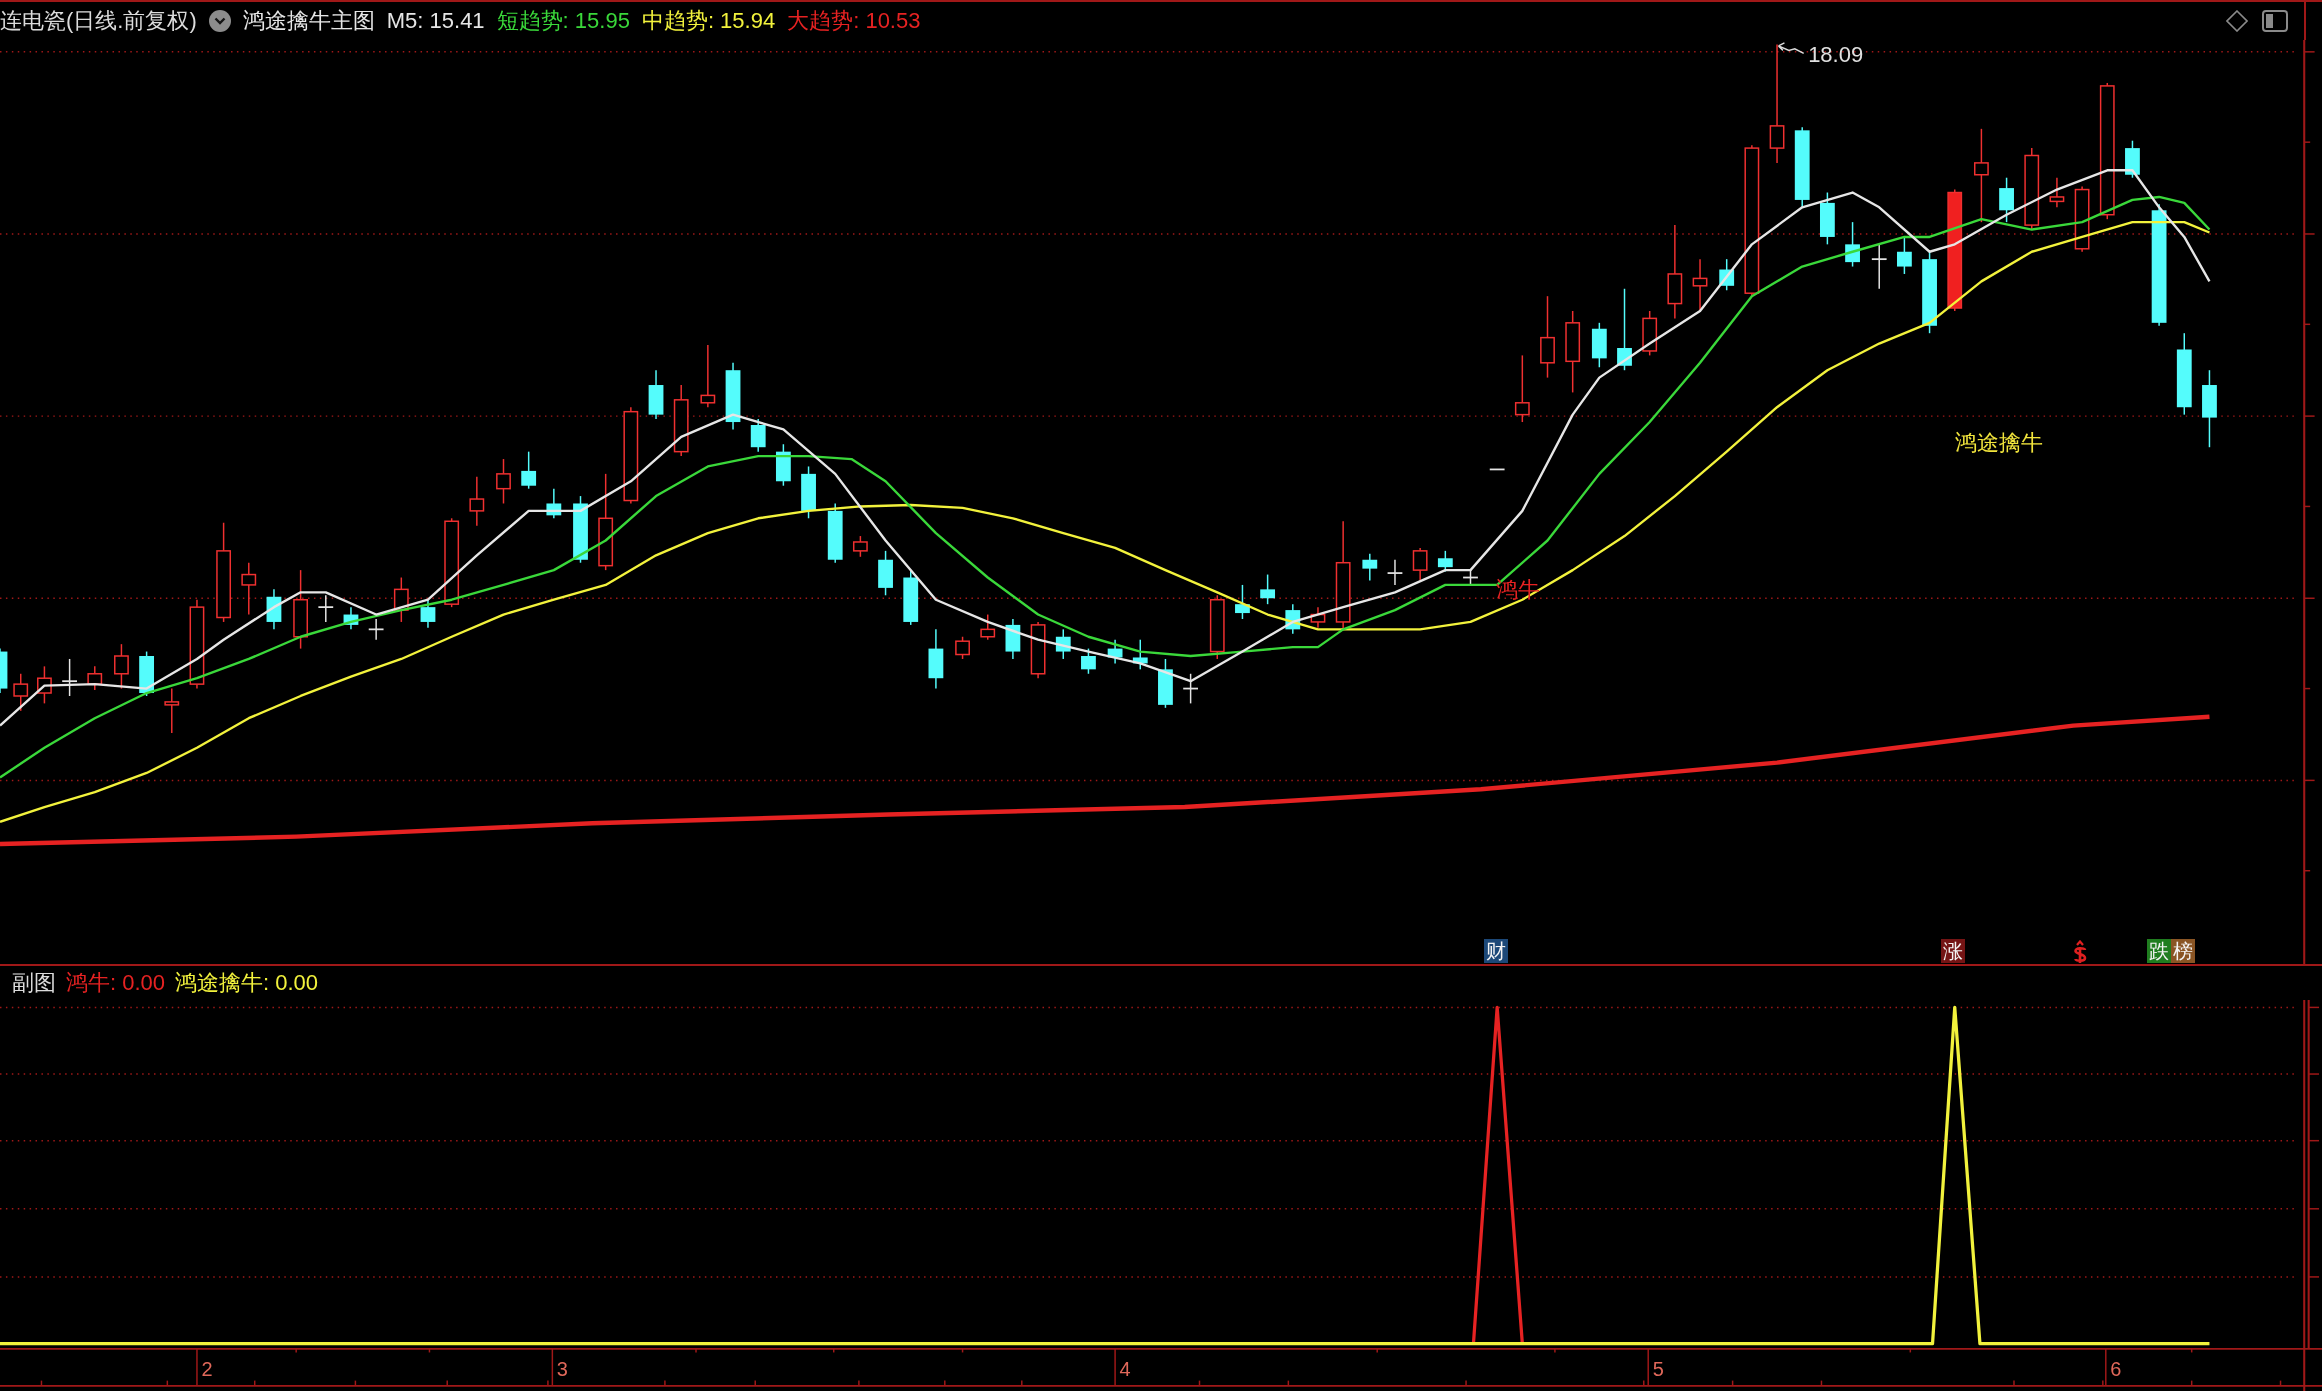 This screenshot has height=1391, width=2322. Describe the element at coordinates (435, 21) in the screenshot. I see `indicator-reading: M5: 15.41` at that location.